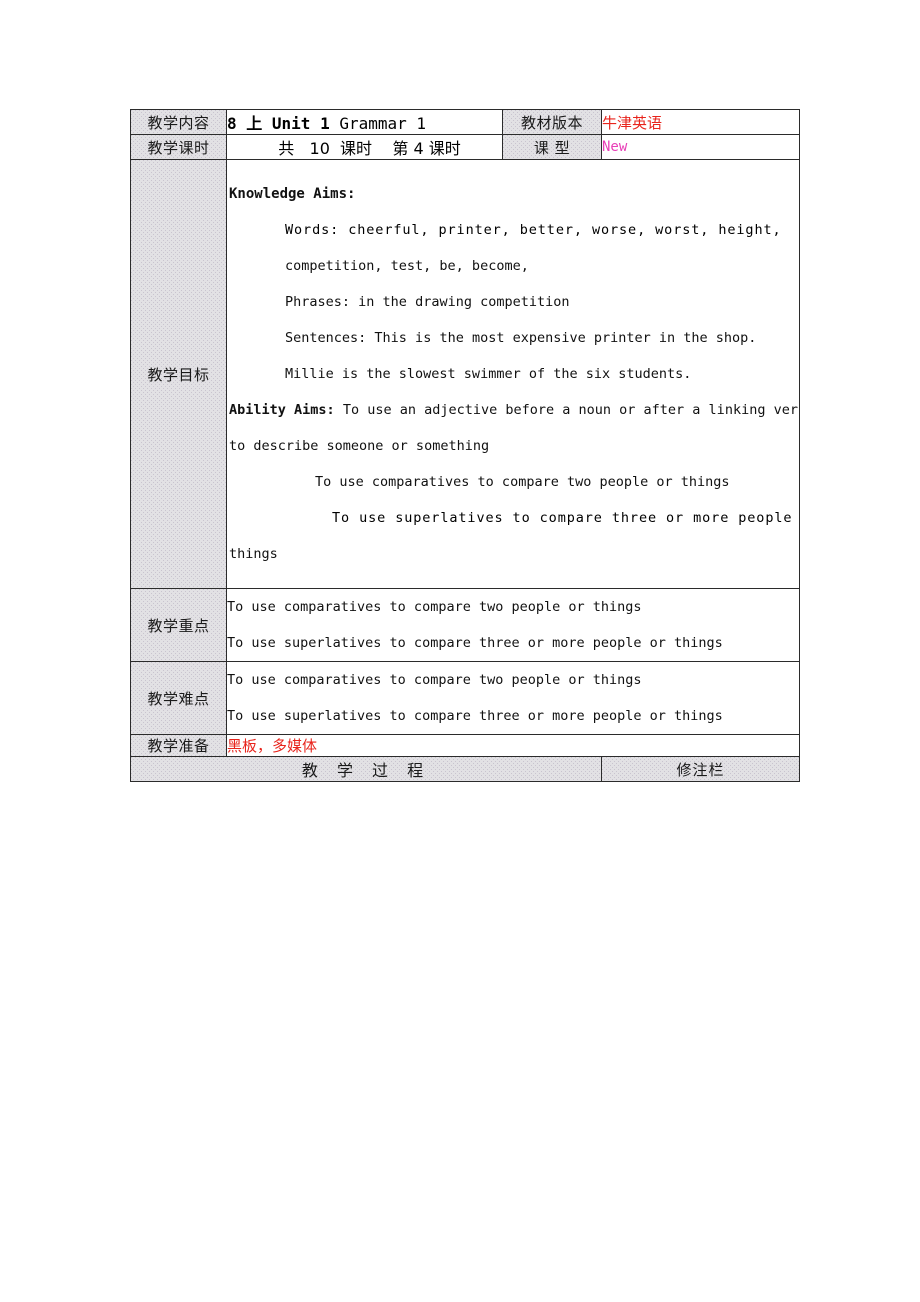  I want to click on lesson-title-section: Grammar 1, so click(383, 123).